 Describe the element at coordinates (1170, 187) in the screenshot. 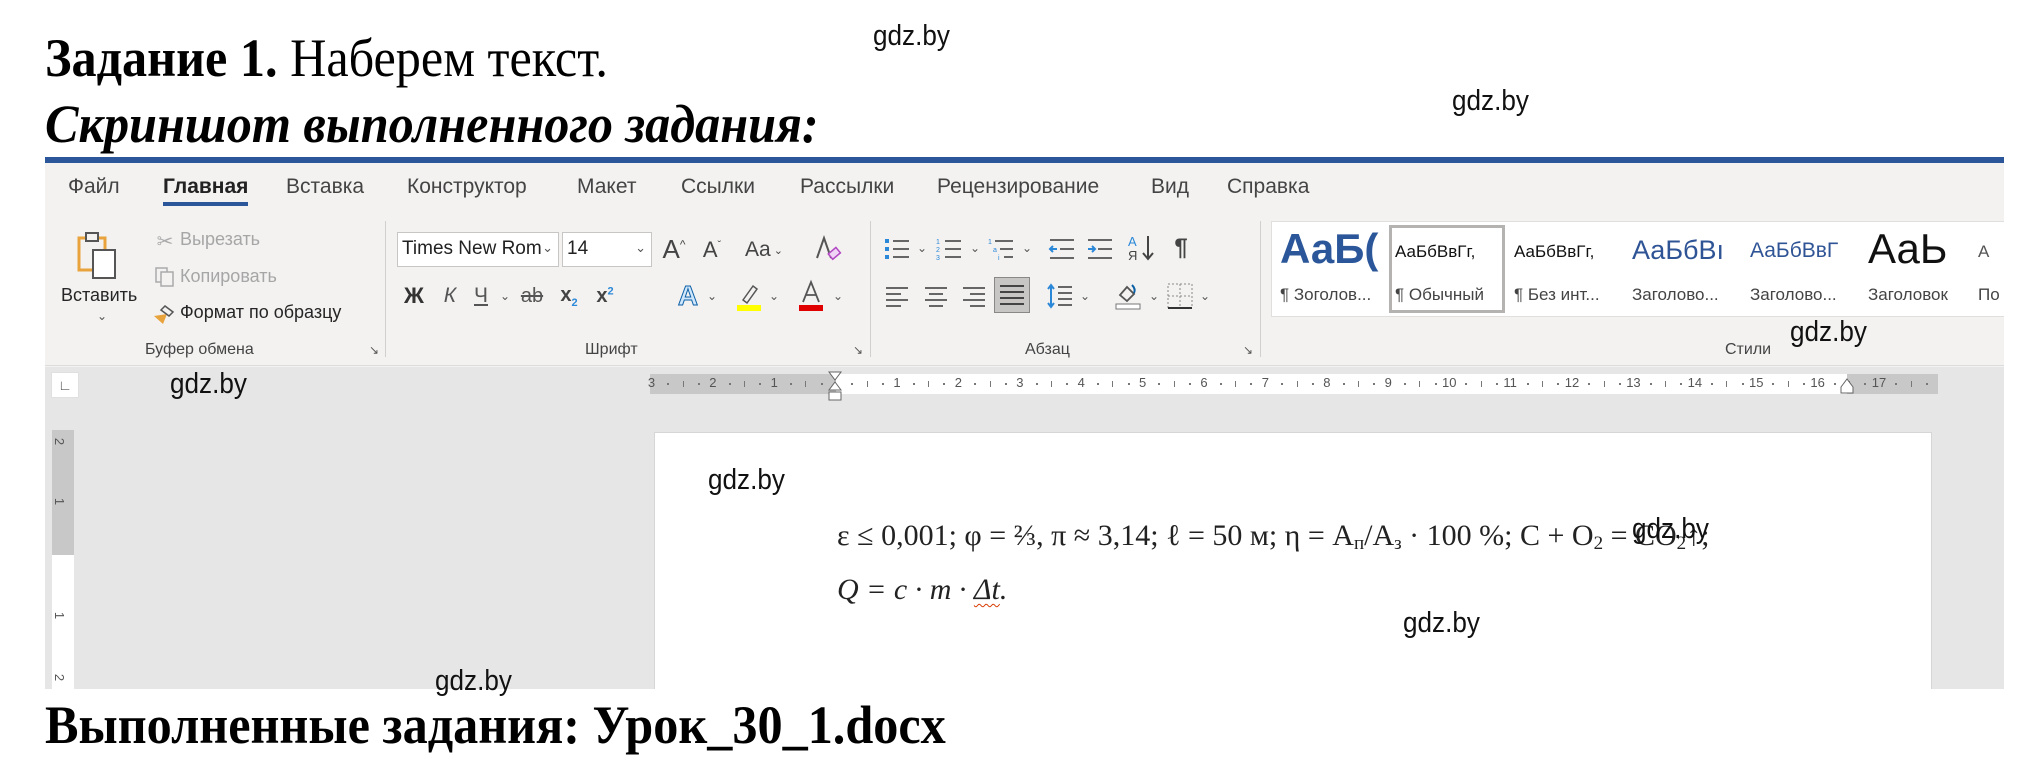

I see `tab-view: Вид` at that location.